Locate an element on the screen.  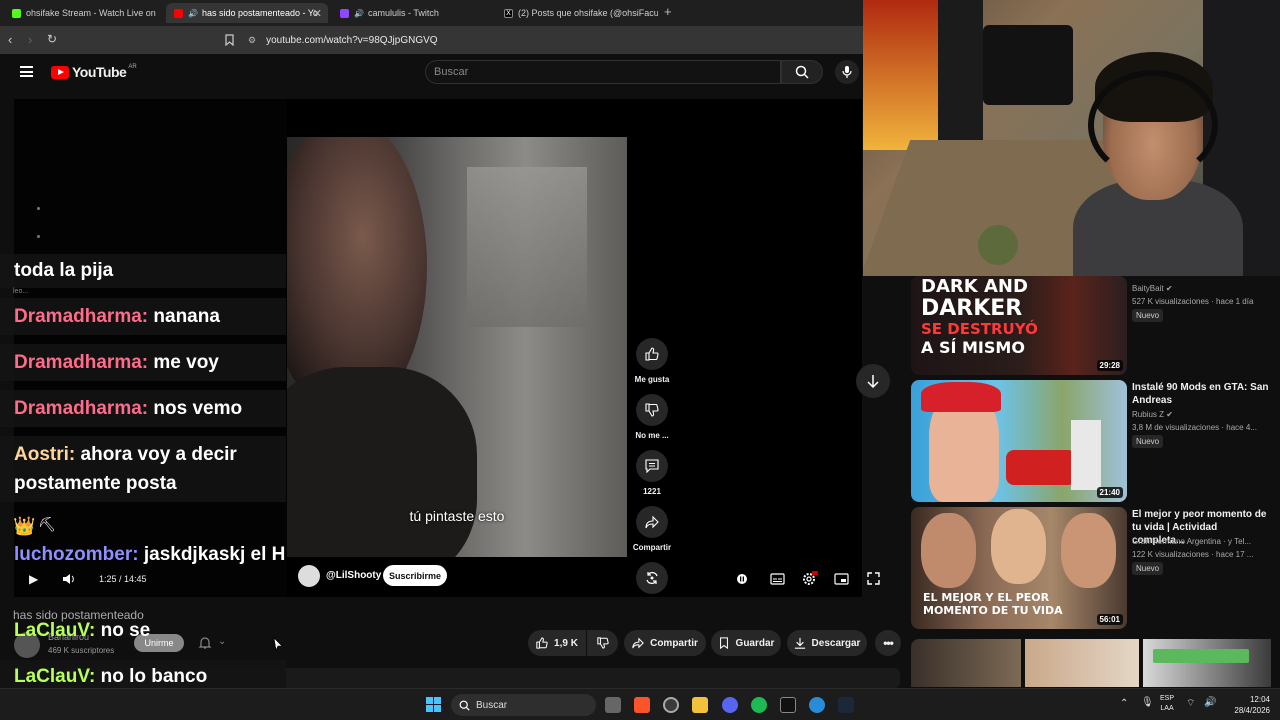
browser-tab-kick: ohsifake Stream - Watch Live on is located at coordinates (83, 13).